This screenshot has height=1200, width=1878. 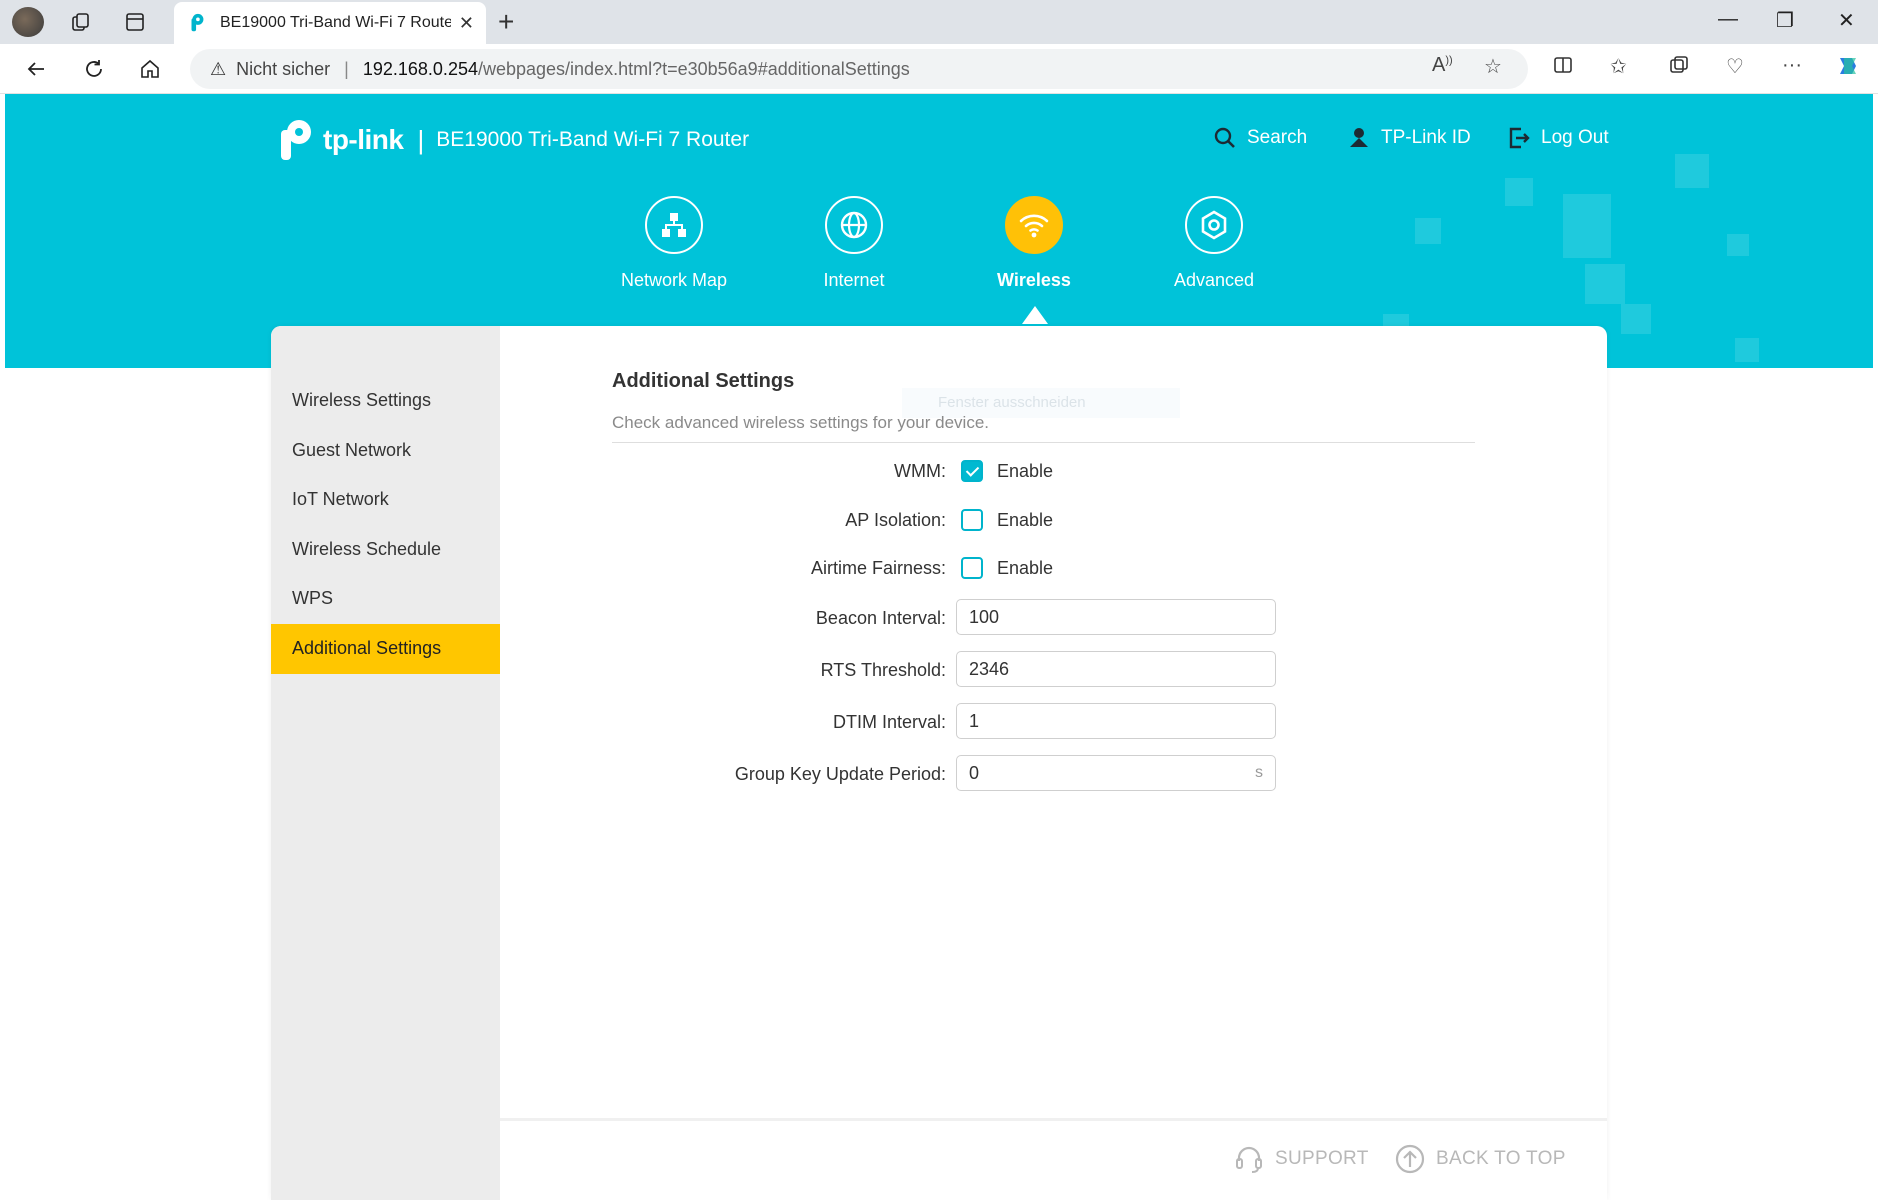 What do you see at coordinates (385, 451) in the screenshot?
I see `sidebar-item-guest-network: Guest Network` at bounding box center [385, 451].